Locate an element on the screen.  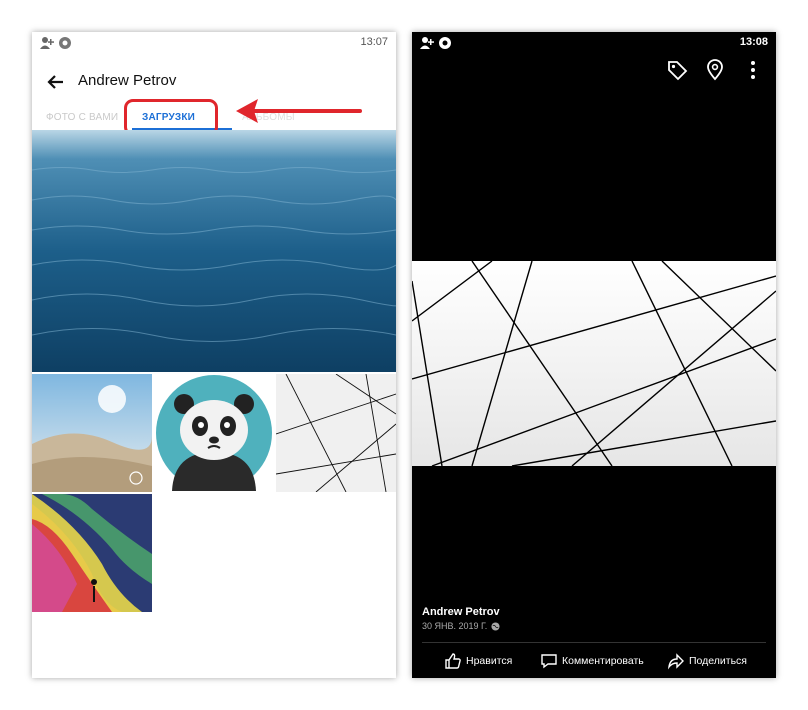
comment-label: Комментировать is located at coordinates (603, 661).